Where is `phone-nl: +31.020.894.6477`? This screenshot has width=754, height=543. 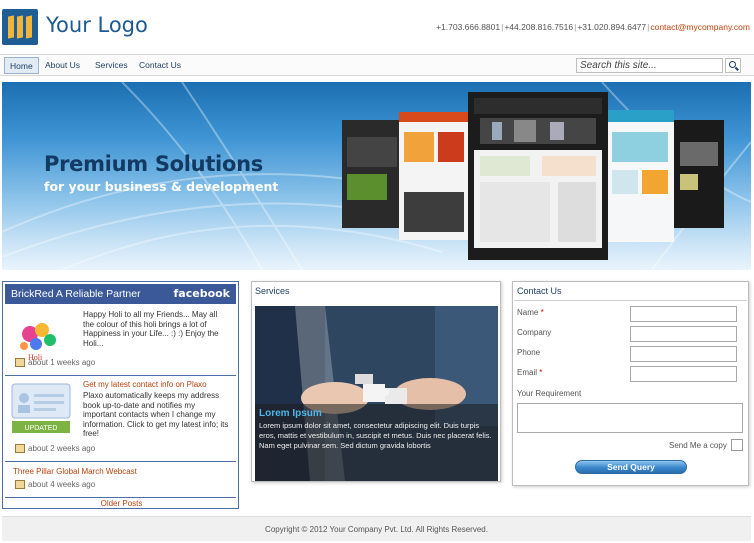 phone-nl: +31.020.894.6477 is located at coordinates (612, 27).